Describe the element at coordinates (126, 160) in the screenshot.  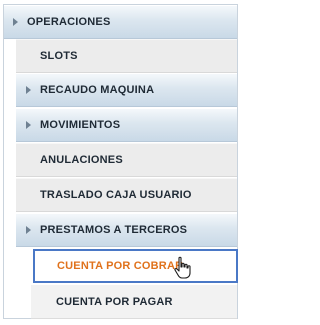
I see `menu-item-anulaciones: ANULACIONES` at that location.